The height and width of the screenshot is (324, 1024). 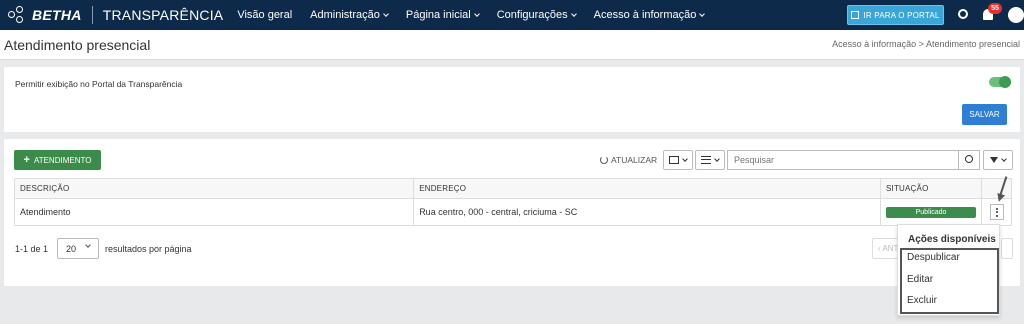 What do you see at coordinates (532, 15) in the screenshot?
I see `nav-label: Configurações` at bounding box center [532, 15].